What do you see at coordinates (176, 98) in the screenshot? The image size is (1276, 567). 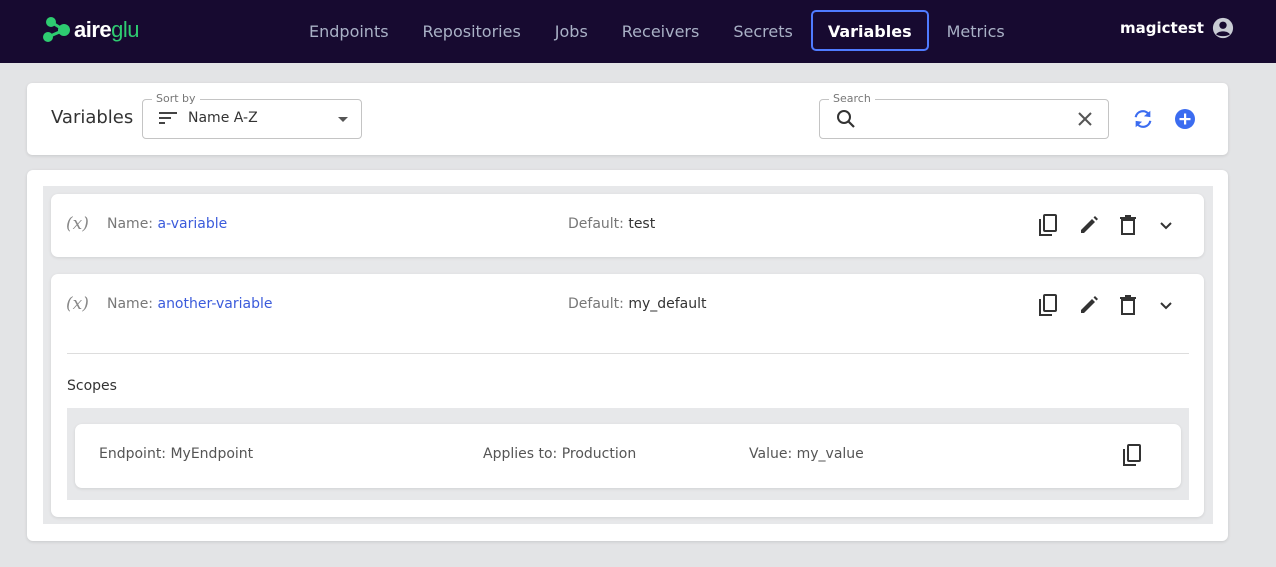 I see `sort-legend: Sort by` at bounding box center [176, 98].